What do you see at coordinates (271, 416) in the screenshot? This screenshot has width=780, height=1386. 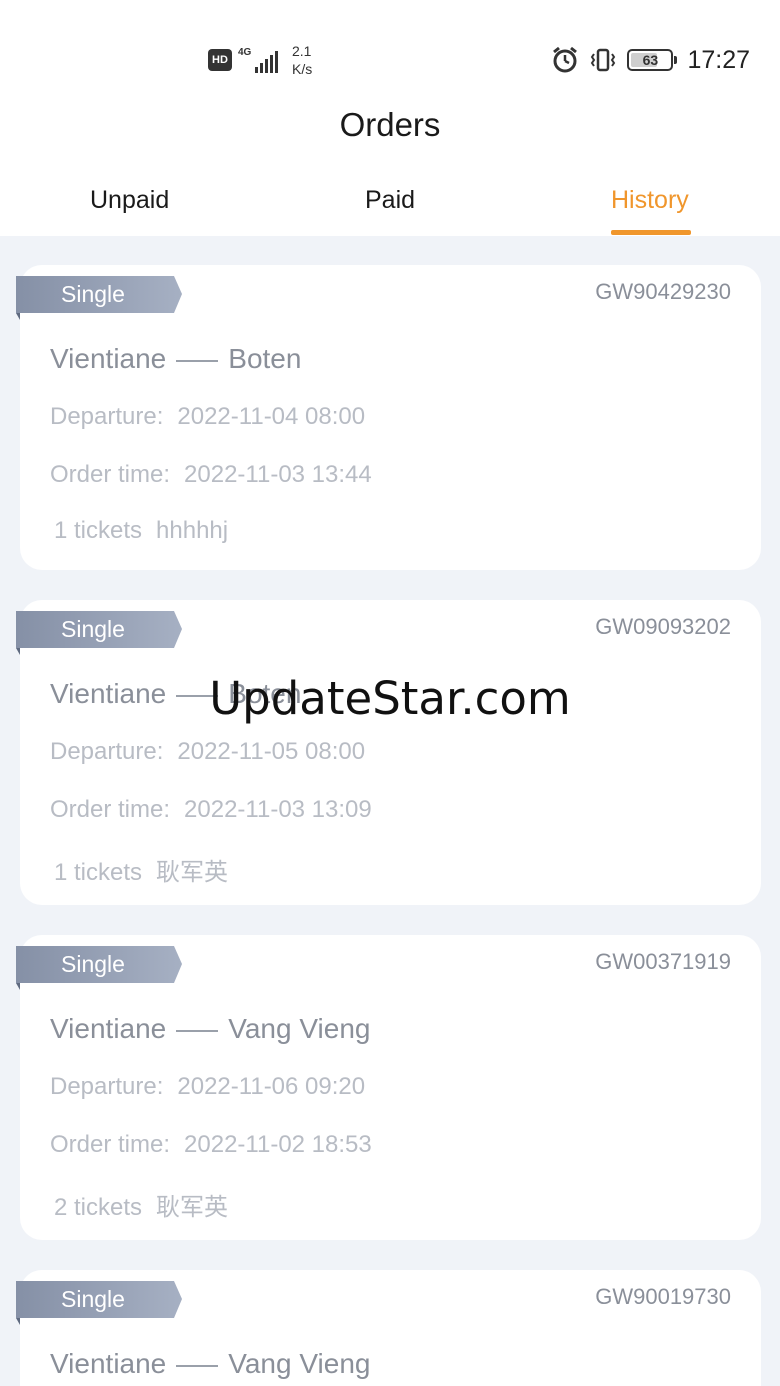 I see `departure-value: 2022-11-04 08:00` at bounding box center [271, 416].